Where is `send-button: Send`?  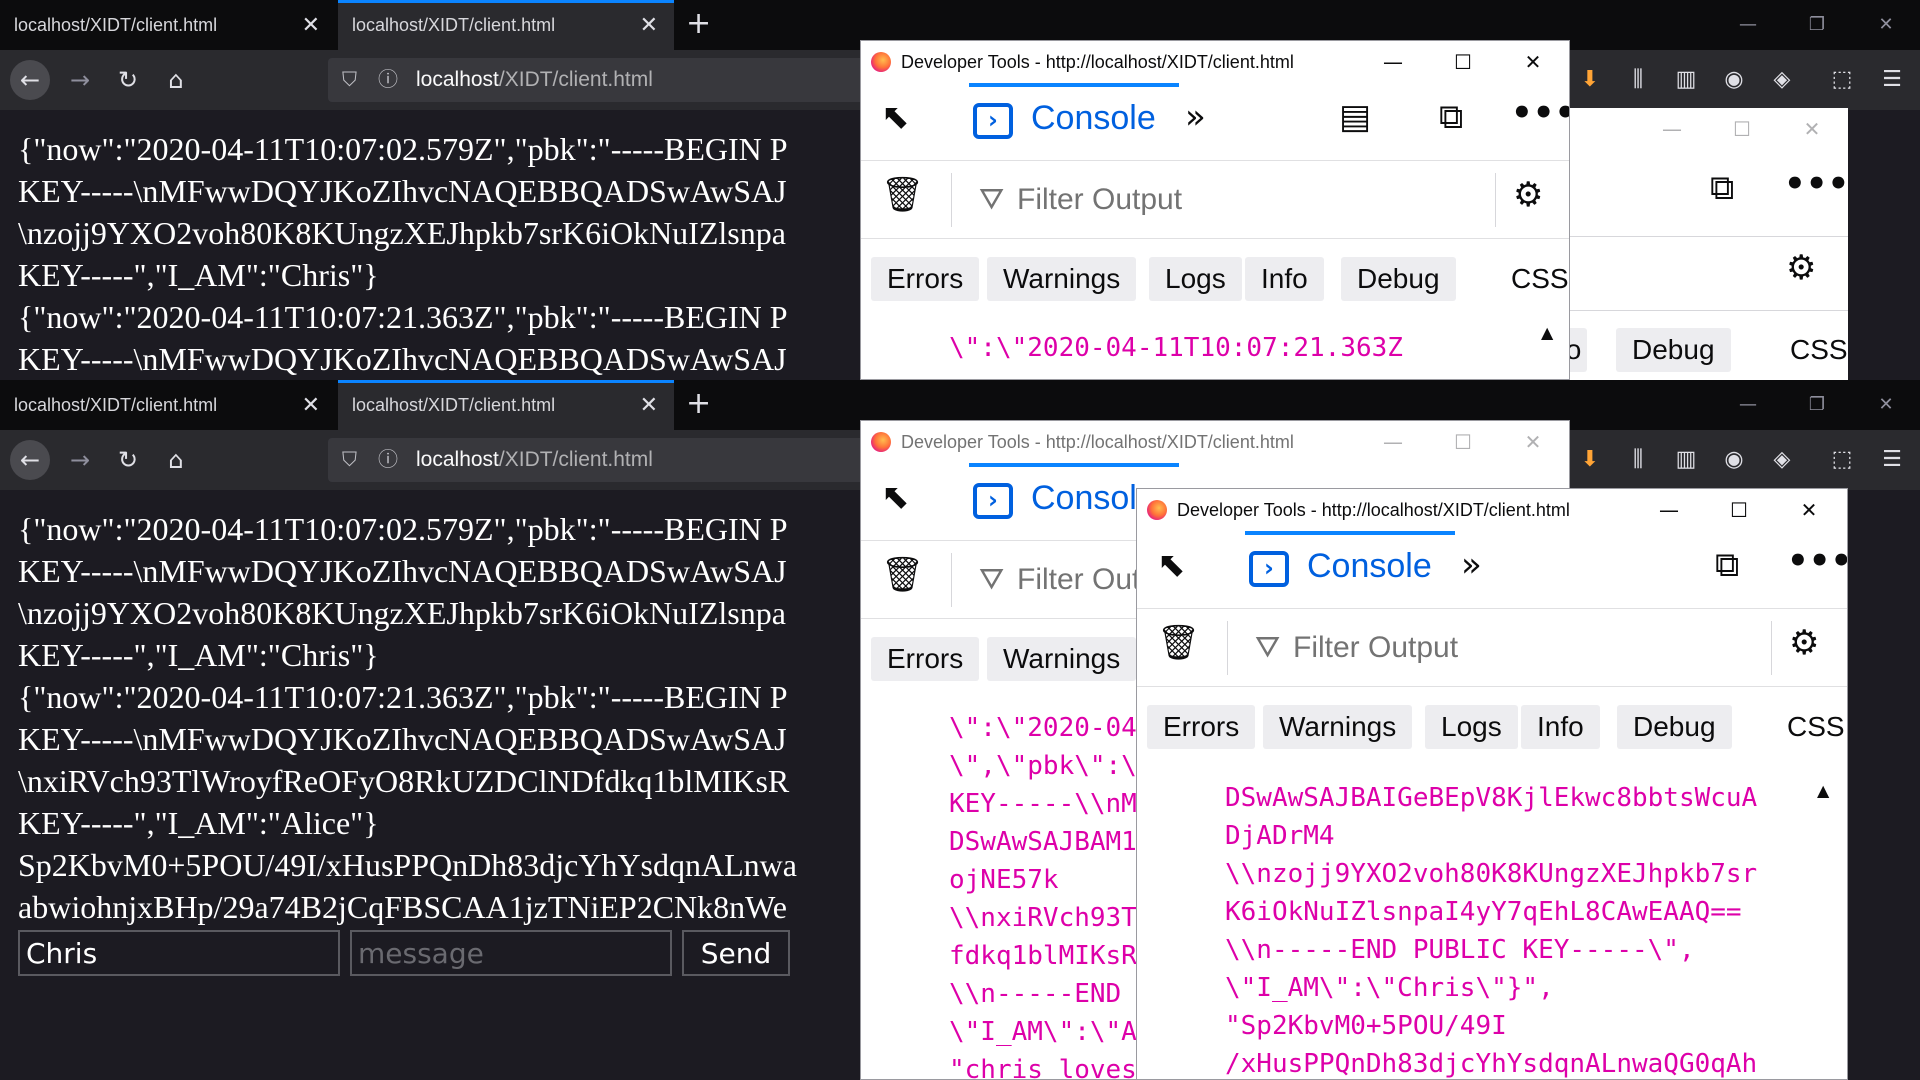 send-button: Send is located at coordinates (736, 953).